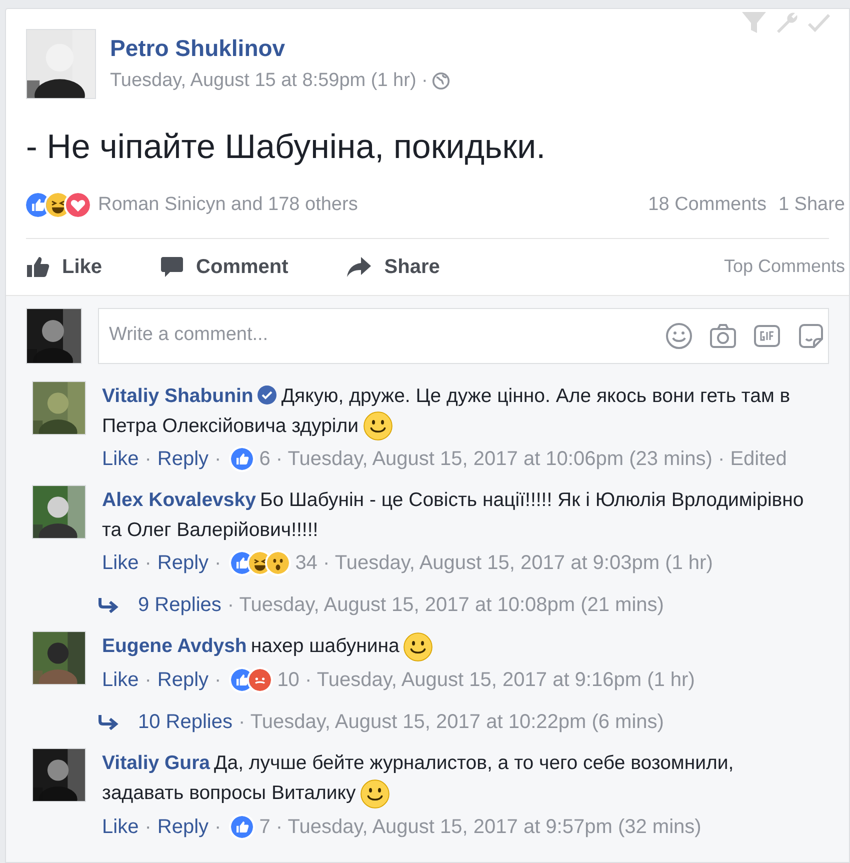 The image size is (850, 863). Describe the element at coordinates (180, 605) in the screenshot. I see `replies-link: 9 Replies` at that location.